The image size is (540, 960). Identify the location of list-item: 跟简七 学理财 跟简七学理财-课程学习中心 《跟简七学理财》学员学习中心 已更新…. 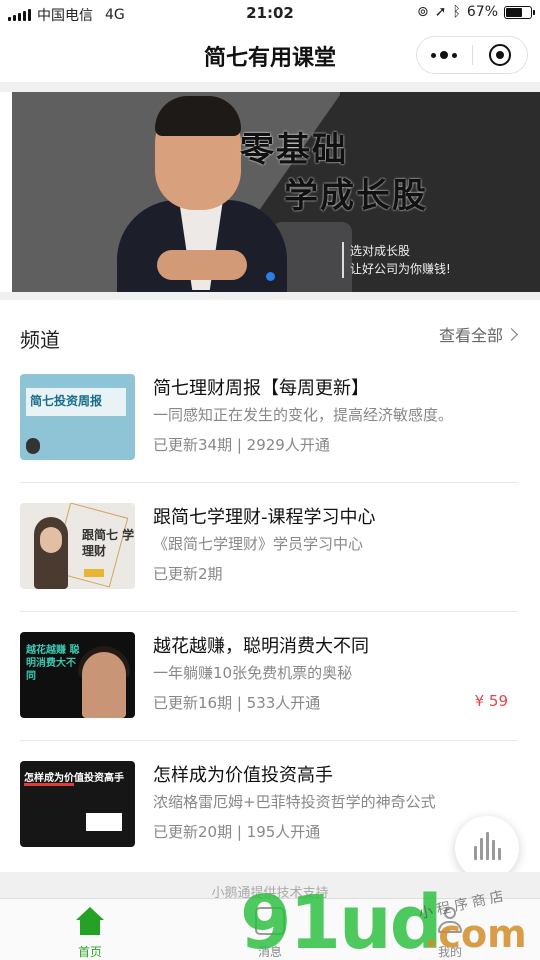
(270, 547).